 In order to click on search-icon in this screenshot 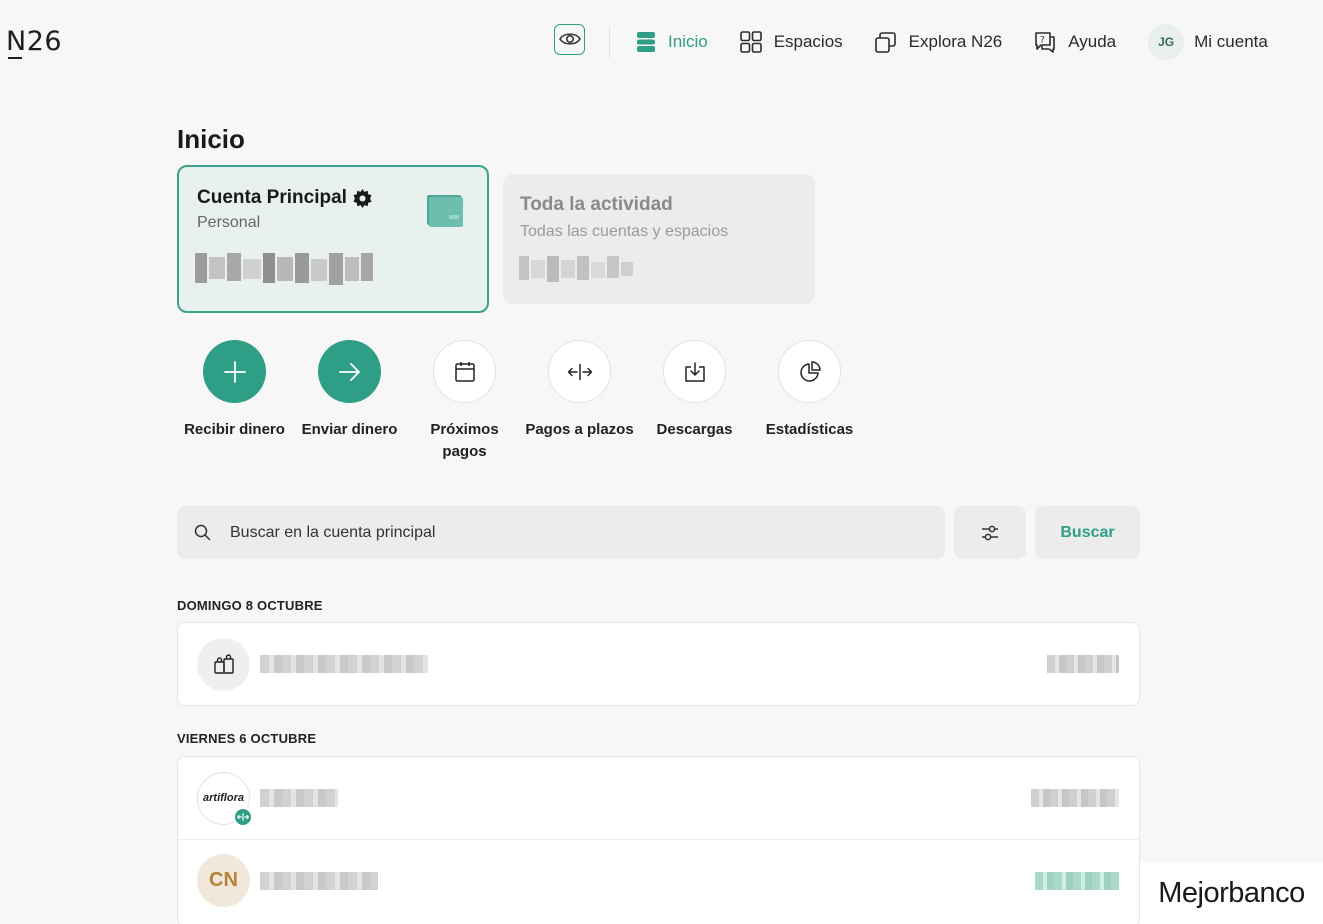, I will do `click(202, 532)`.